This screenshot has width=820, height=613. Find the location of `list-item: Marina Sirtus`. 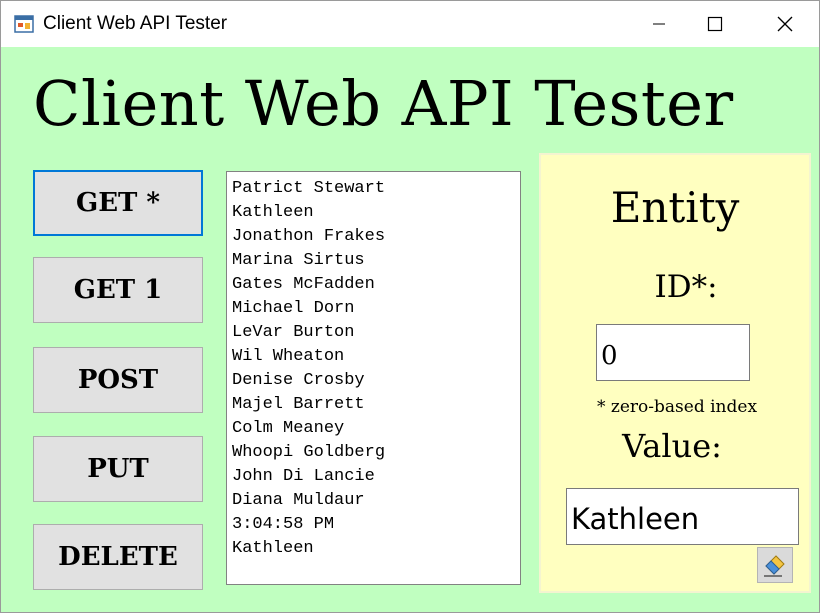

list-item: Marina Sirtus is located at coordinates (376, 261).